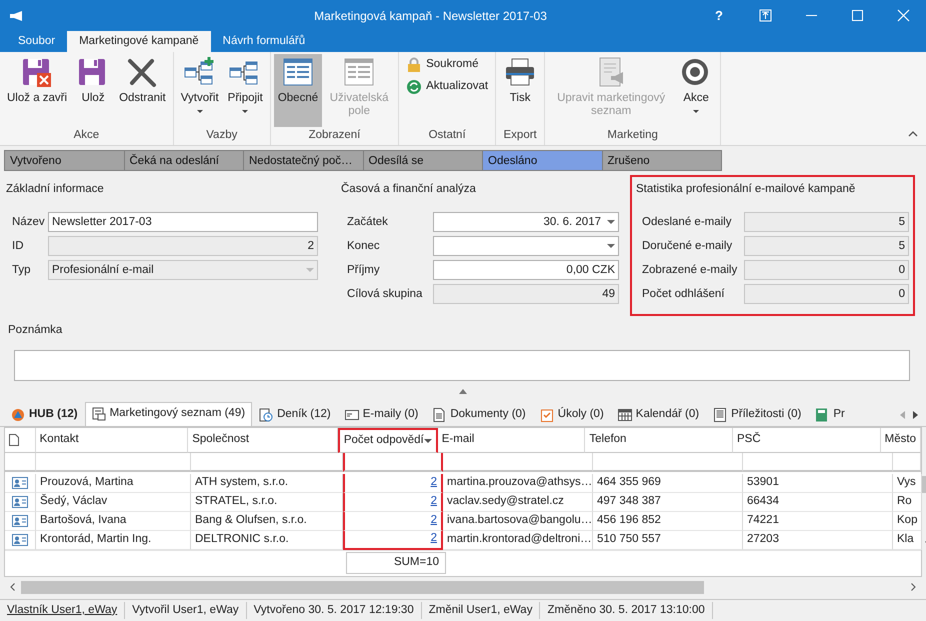 The height and width of the screenshot is (621, 926). I want to click on megaphone-icon, so click(17, 16).